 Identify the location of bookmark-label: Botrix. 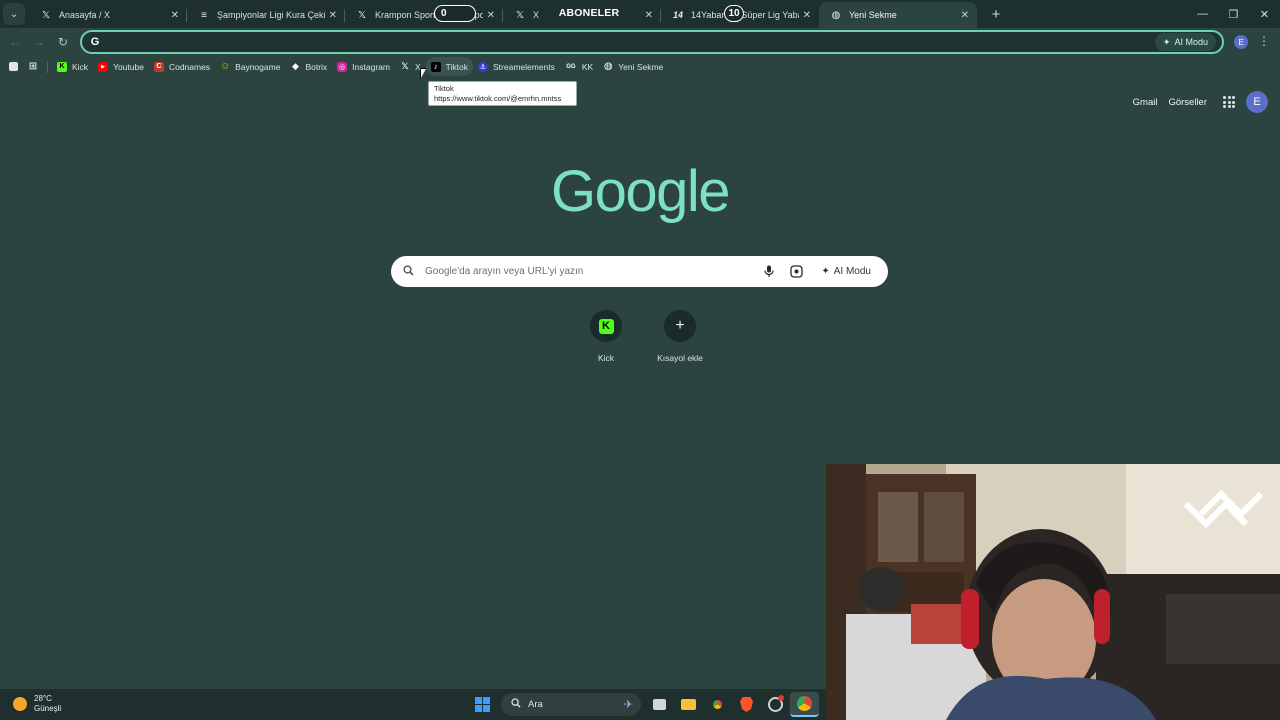
(316, 66).